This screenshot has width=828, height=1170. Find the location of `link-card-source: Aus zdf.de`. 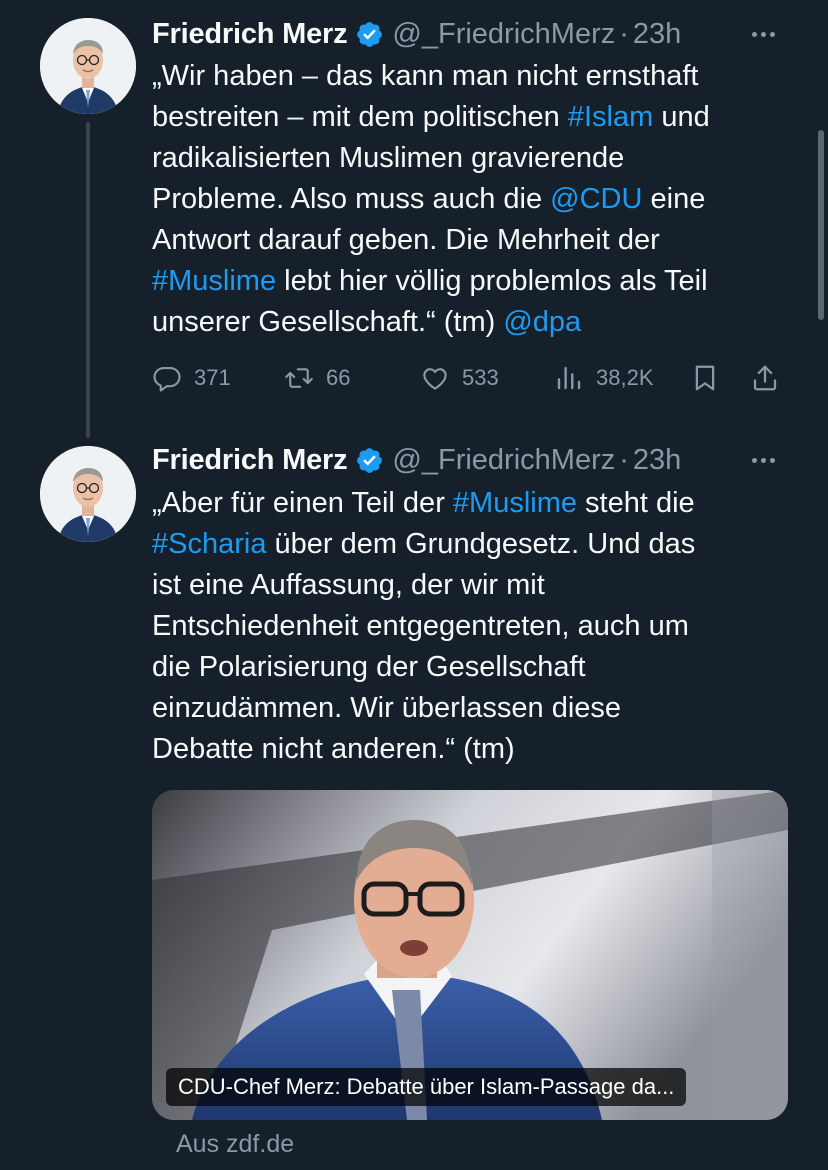

link-card-source: Aus zdf.de is located at coordinates (235, 1144).